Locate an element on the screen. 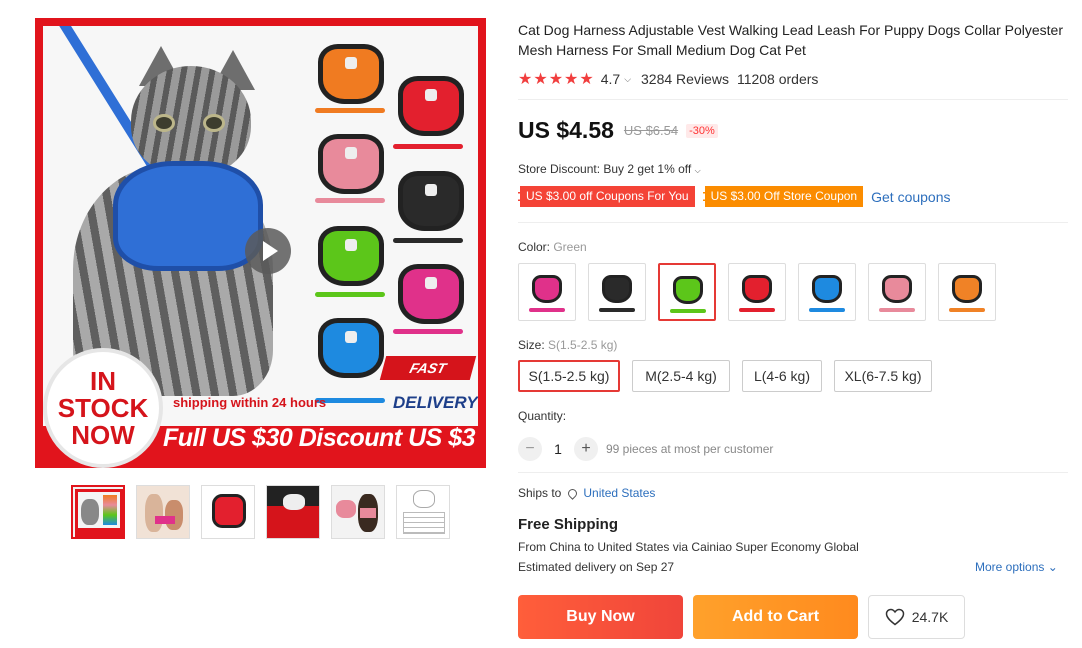 This screenshot has width=1082, height=648. ships-to-label: Ships to is located at coordinates (540, 493).